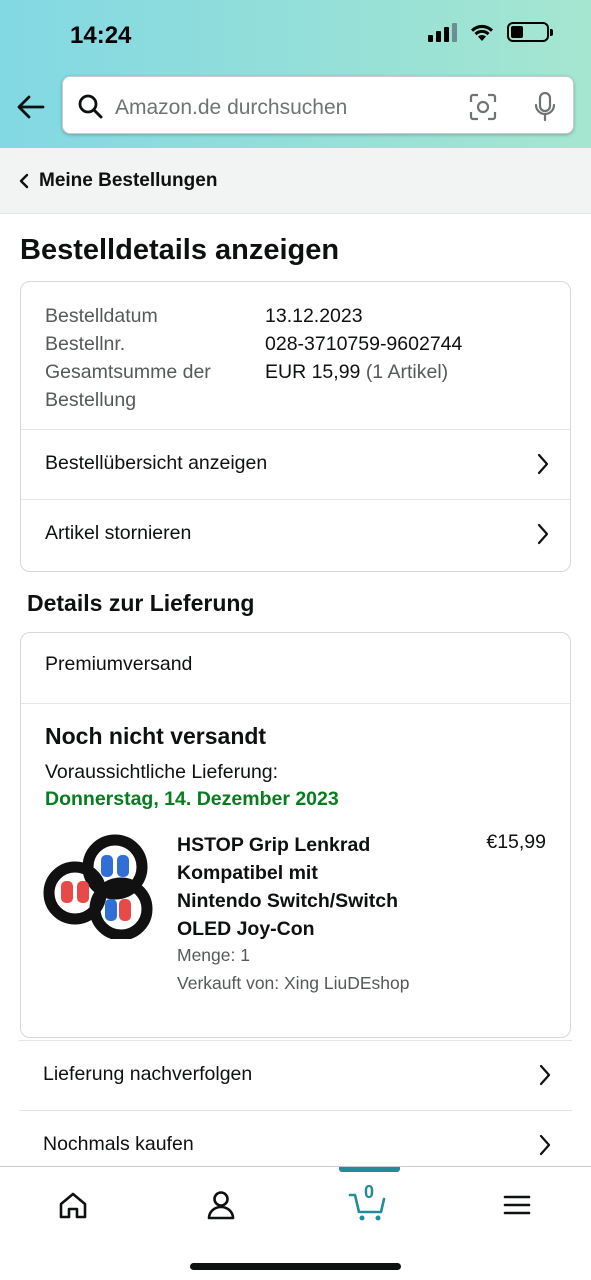 The height and width of the screenshot is (1280, 591). I want to click on wifi-icon, so click(482, 32).